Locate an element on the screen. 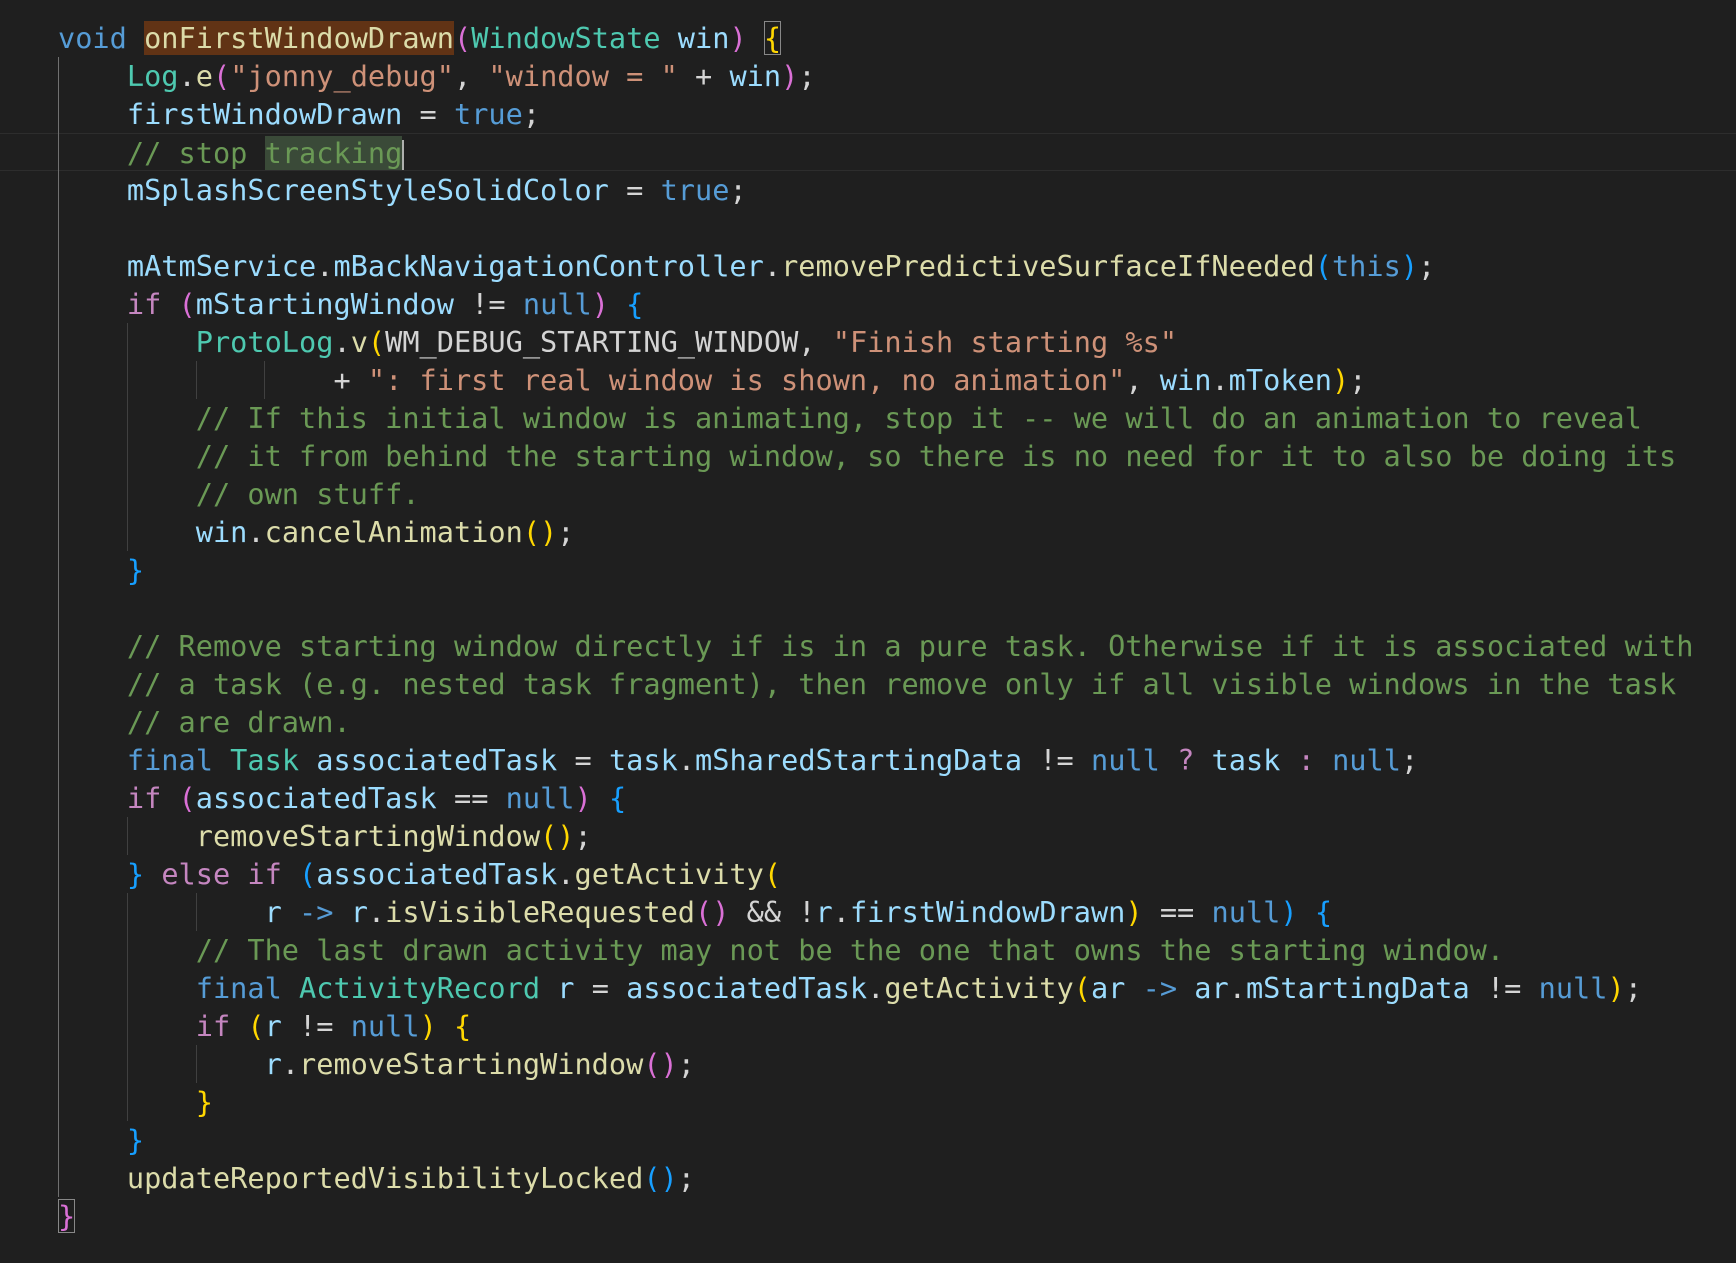 The height and width of the screenshot is (1263, 1736). code-line: updateReportedVisibilityLocked(); is located at coordinates (868, 1178).